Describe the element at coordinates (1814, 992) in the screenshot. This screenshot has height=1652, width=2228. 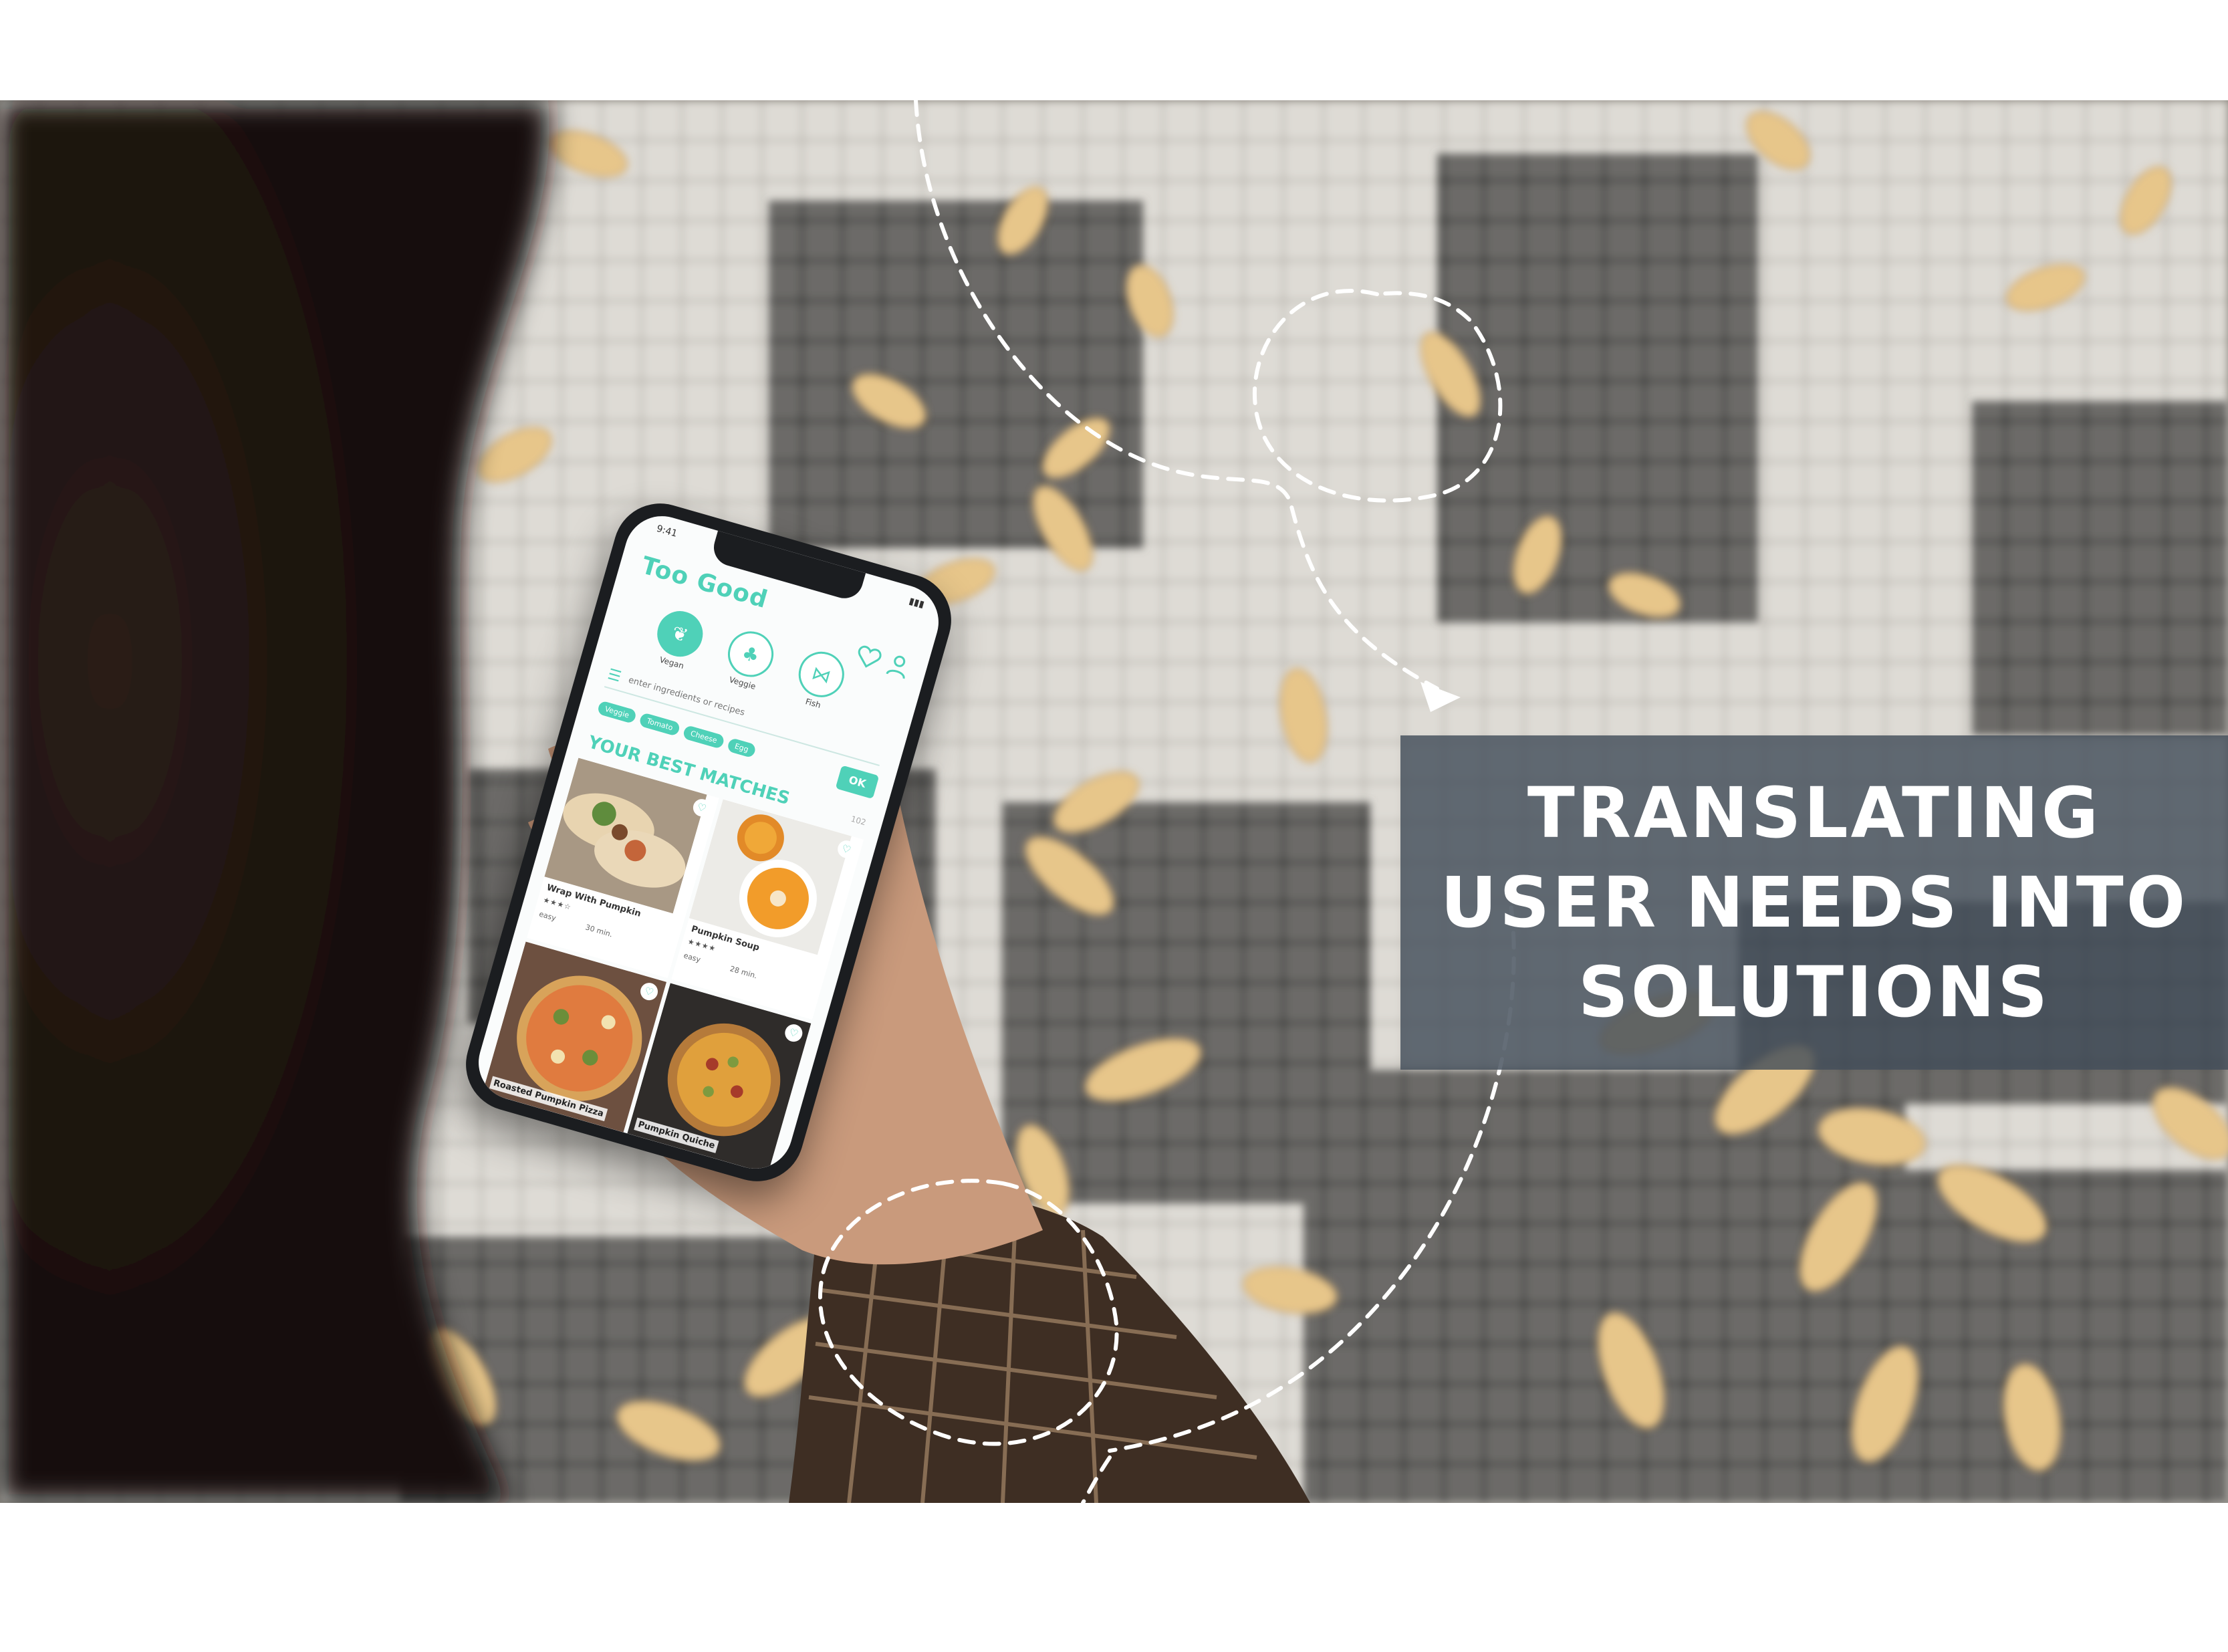
I see `headline-line: SOLUTIONS` at that location.